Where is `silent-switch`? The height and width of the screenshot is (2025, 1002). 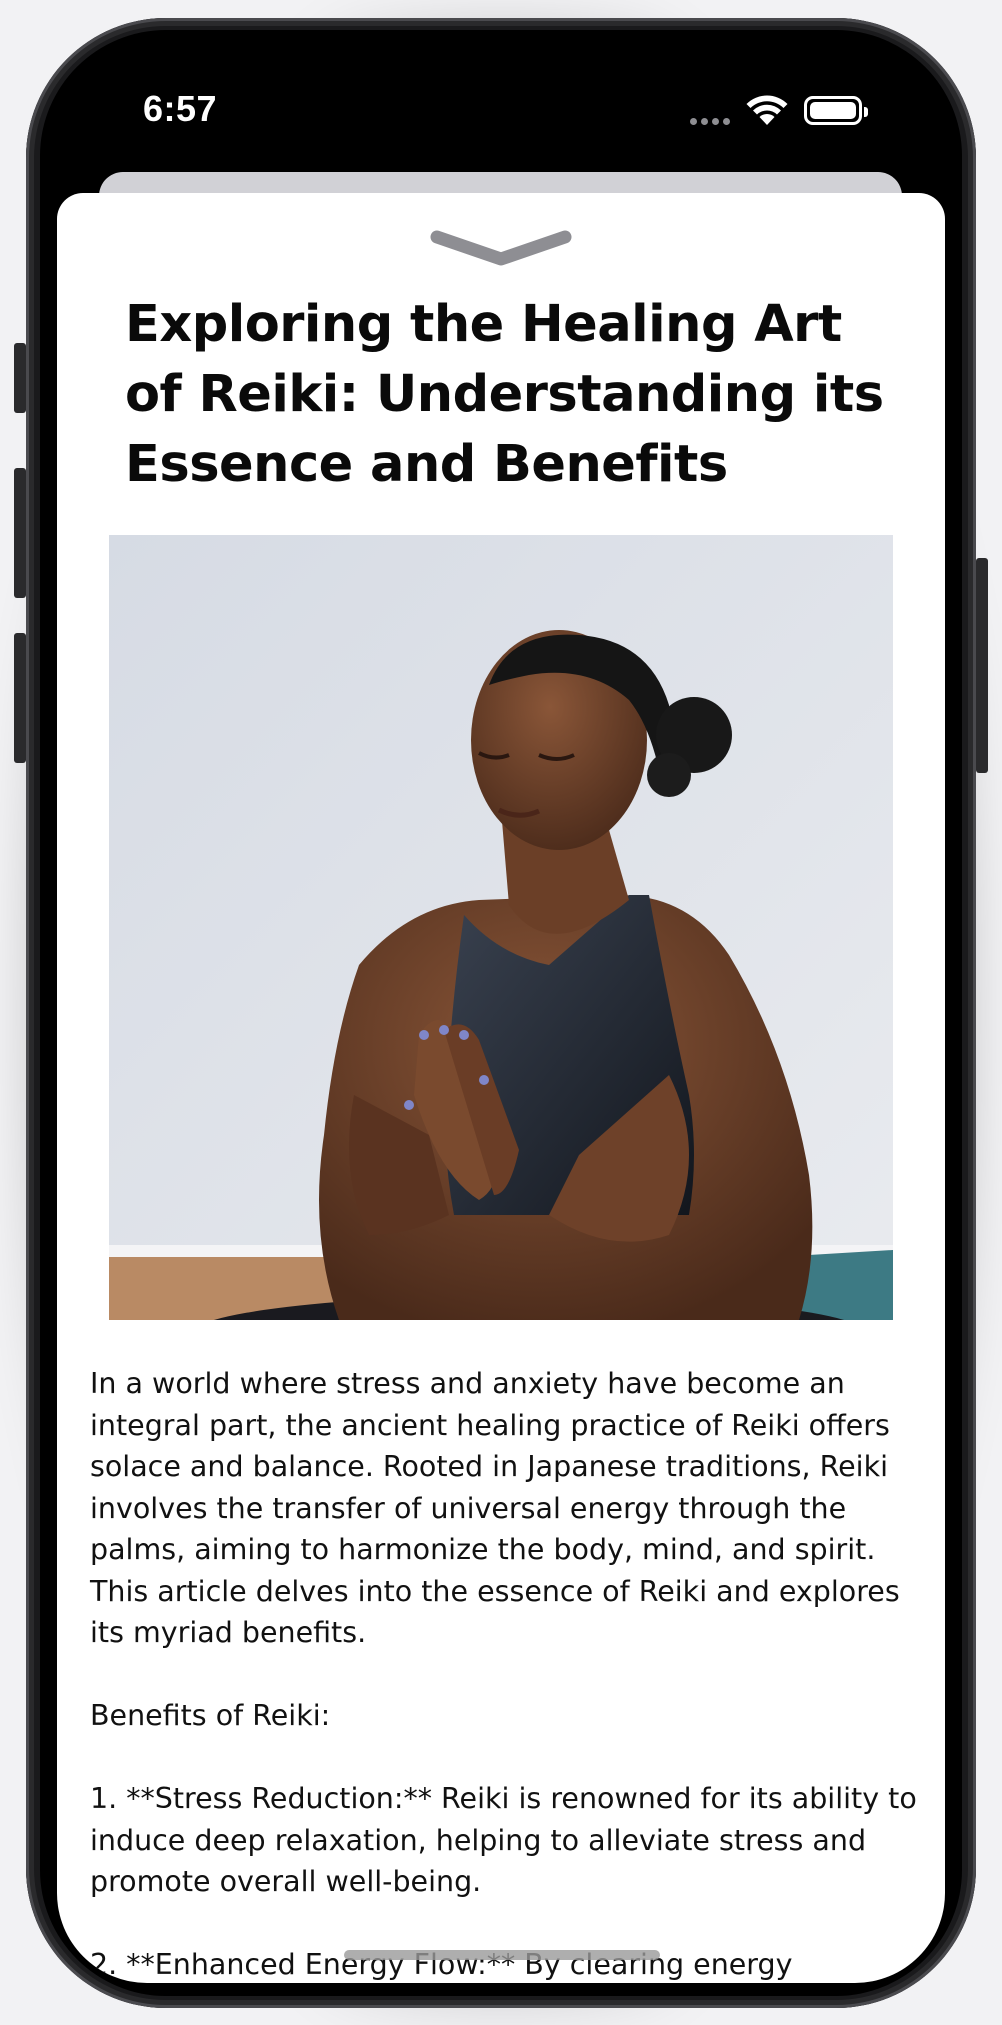
silent-switch is located at coordinates (20, 378).